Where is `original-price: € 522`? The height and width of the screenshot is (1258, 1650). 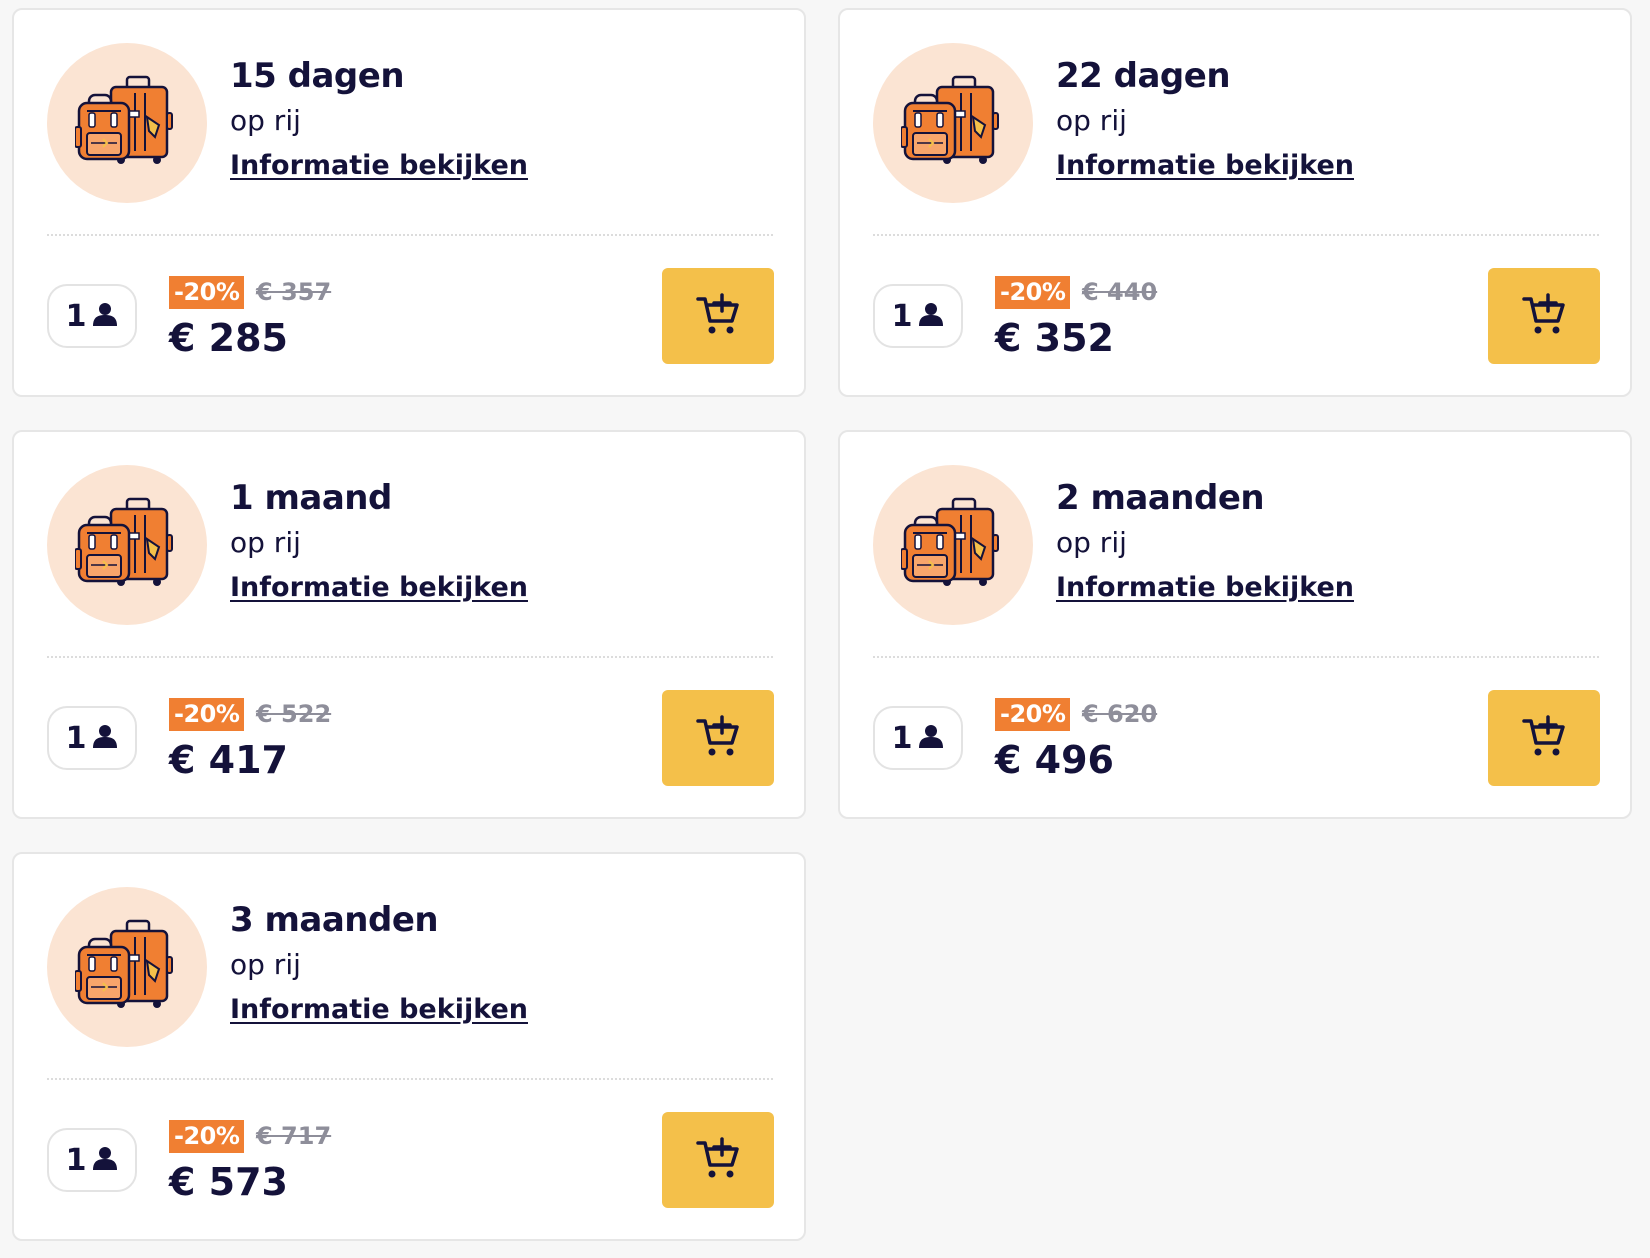
original-price: € 522 is located at coordinates (294, 714).